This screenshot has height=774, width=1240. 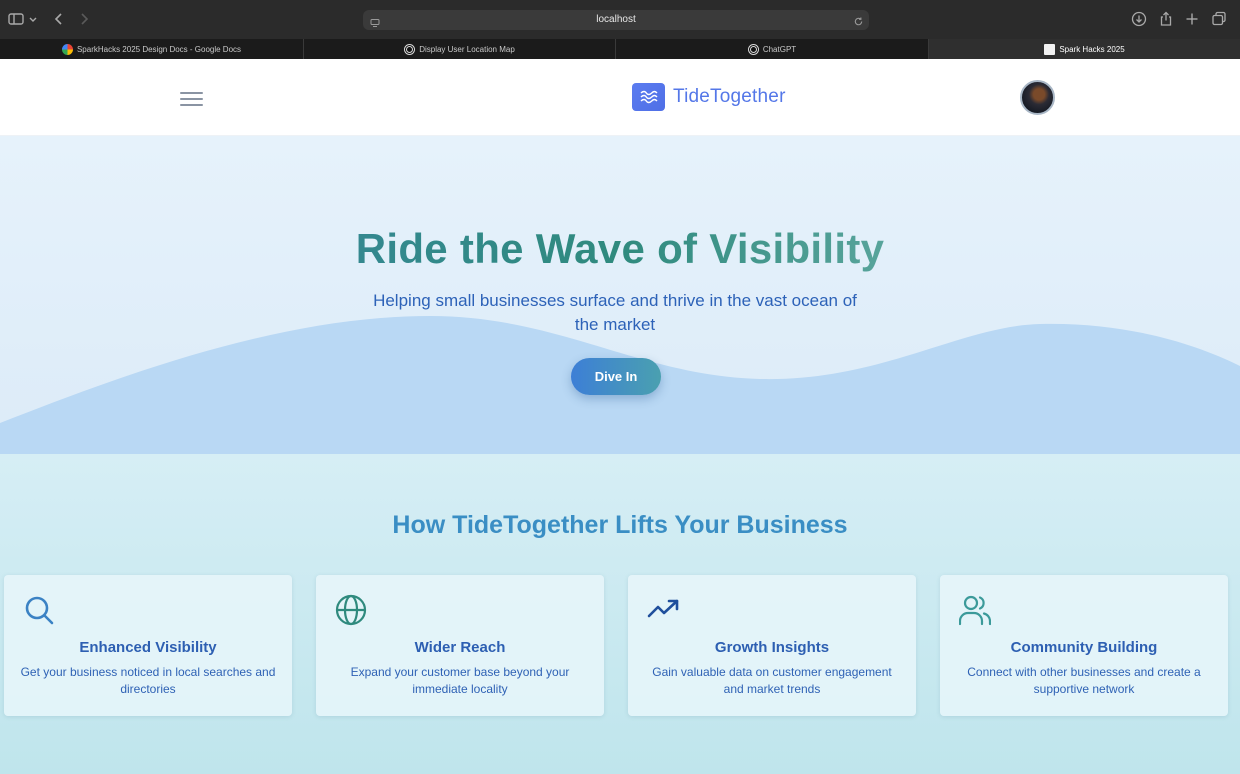 I want to click on browser-toolbar: localhost, so click(x=620, y=19).